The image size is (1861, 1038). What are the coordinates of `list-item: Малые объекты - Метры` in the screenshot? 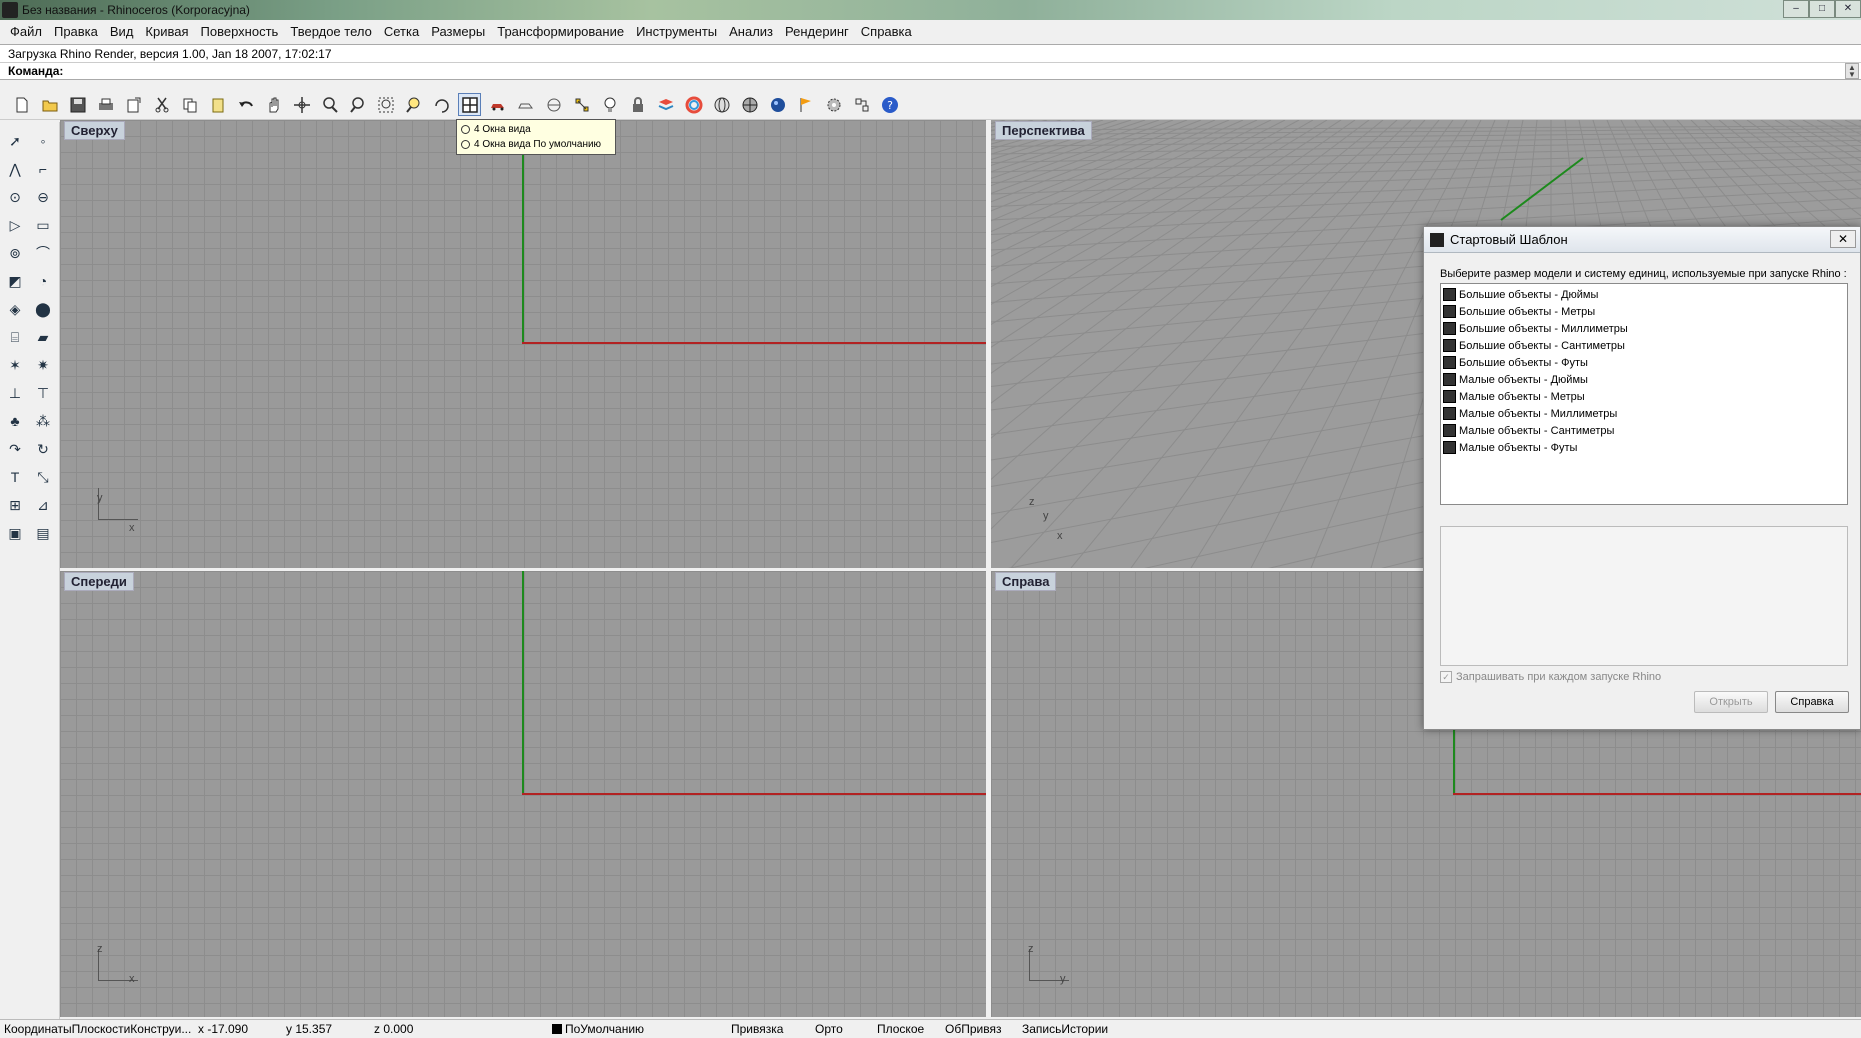 It's located at (1644, 396).